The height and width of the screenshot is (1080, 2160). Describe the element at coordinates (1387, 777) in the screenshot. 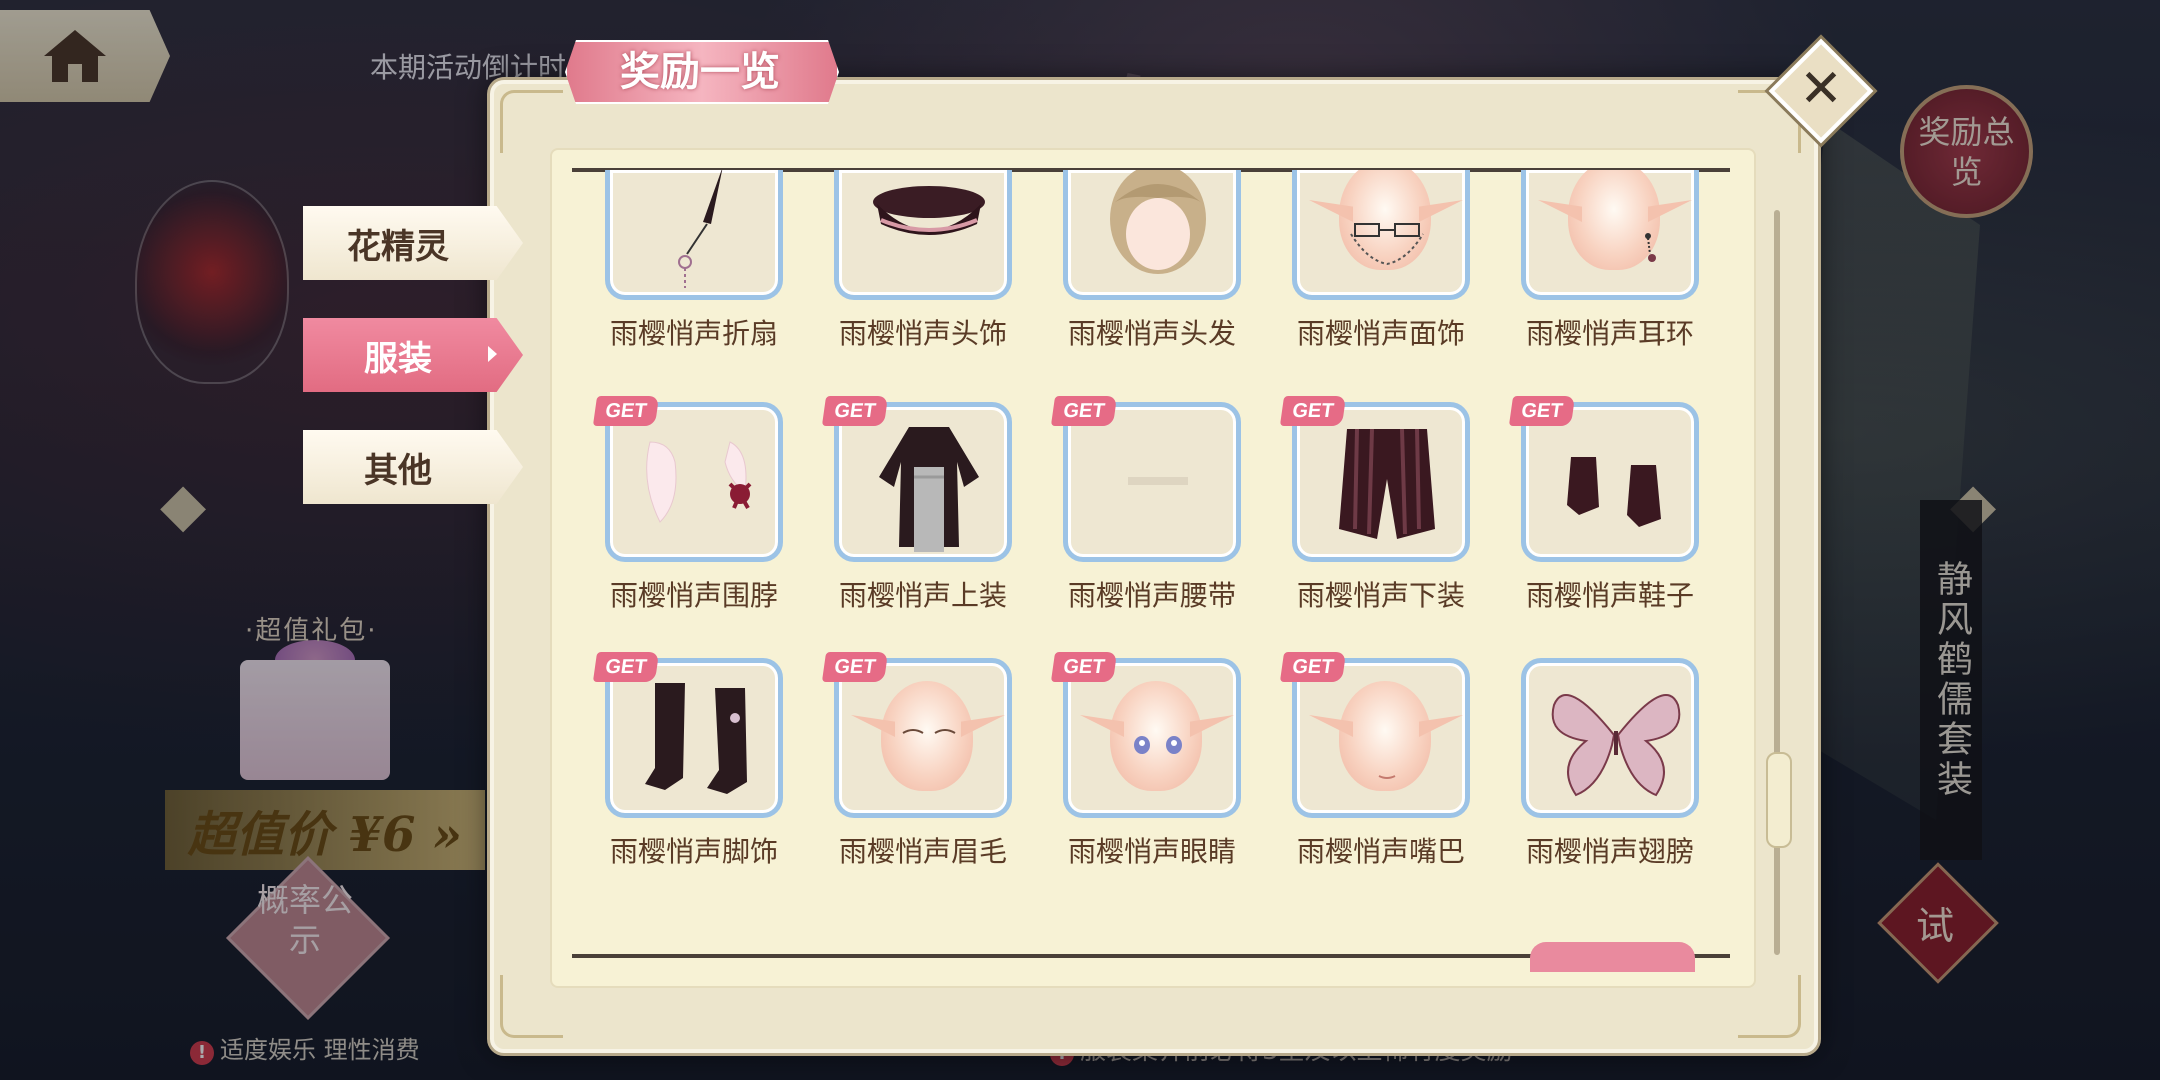

I see `mouth-icon` at that location.